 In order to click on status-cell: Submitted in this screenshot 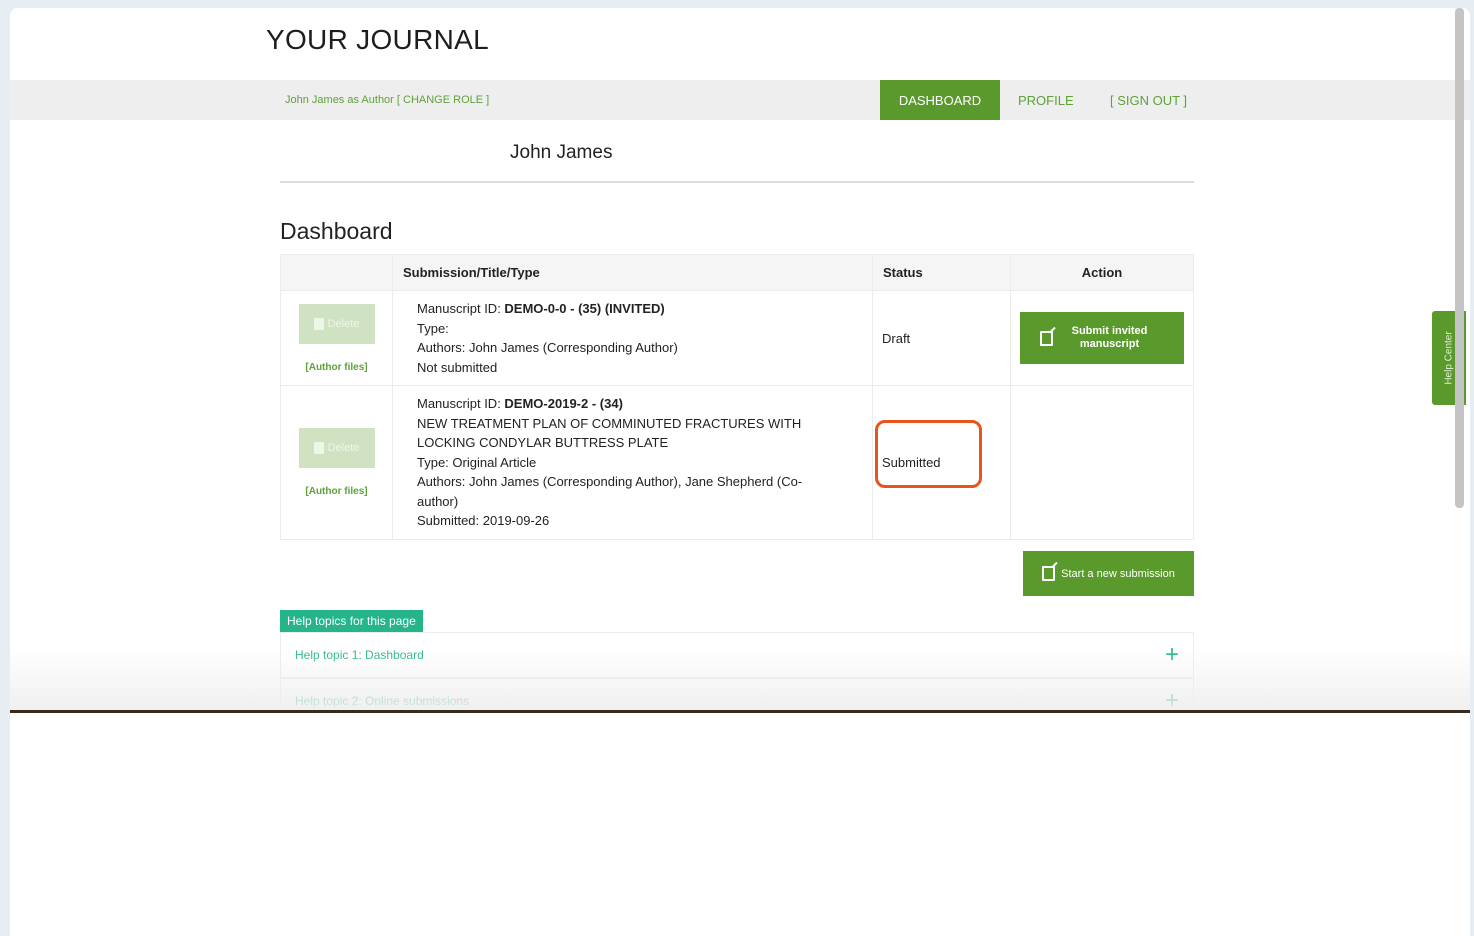, I will do `click(941, 462)`.